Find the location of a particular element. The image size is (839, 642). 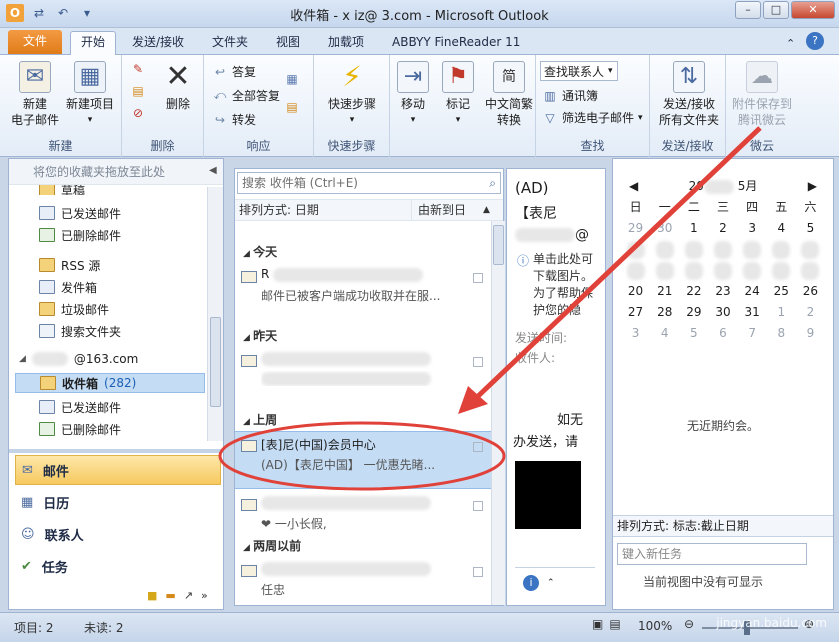

tab-file: 文件 is located at coordinates (35, 42).